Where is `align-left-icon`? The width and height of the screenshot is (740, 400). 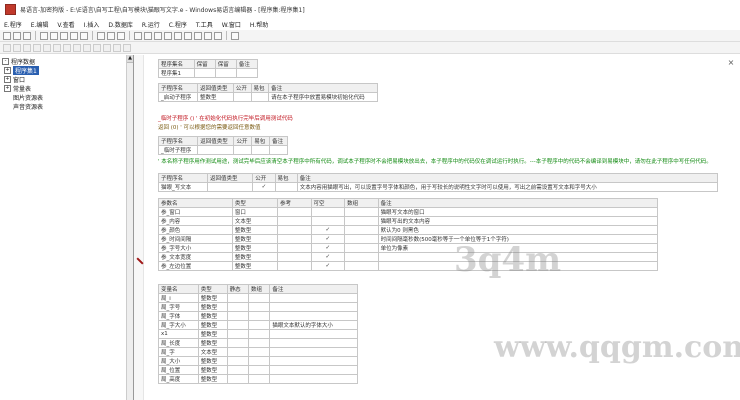
align-left-icon is located at coordinates (7, 47).